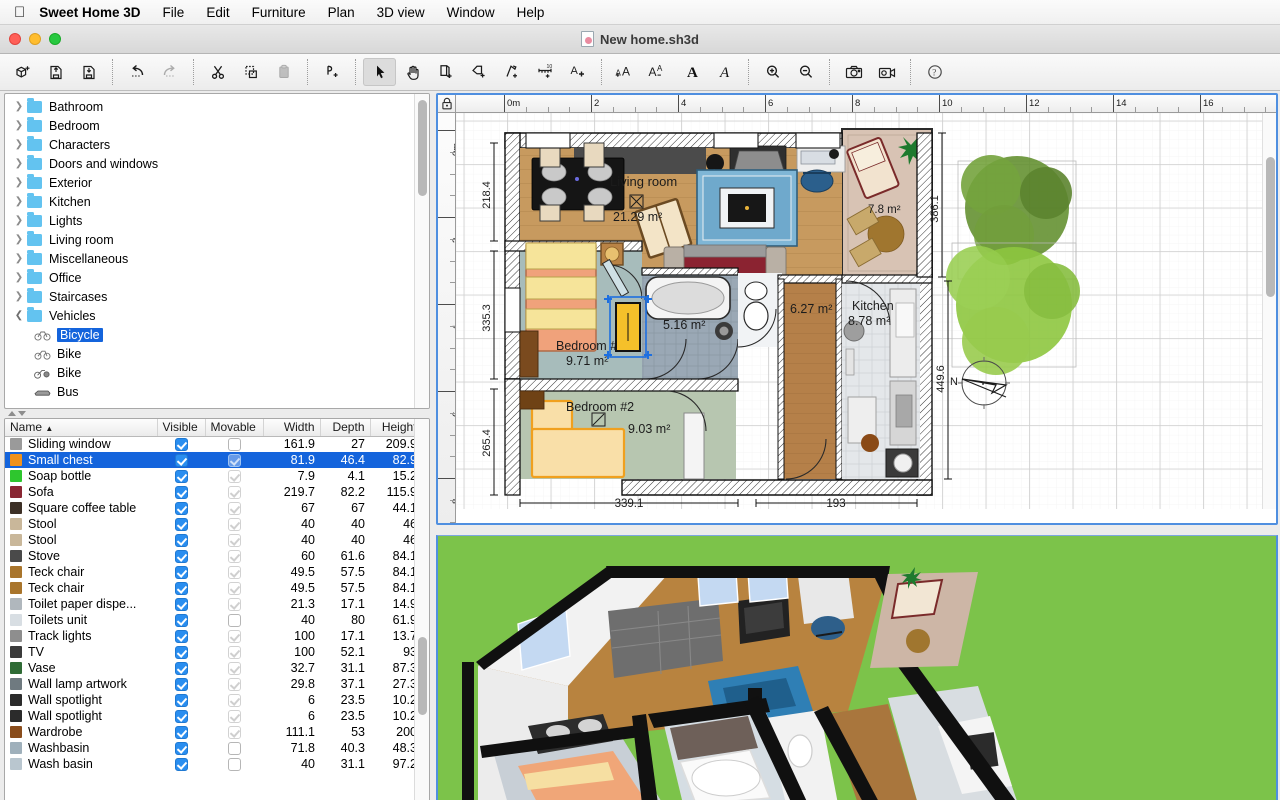  Describe the element at coordinates (292, 428) in the screenshot. I see `column-header-width: Width` at that location.